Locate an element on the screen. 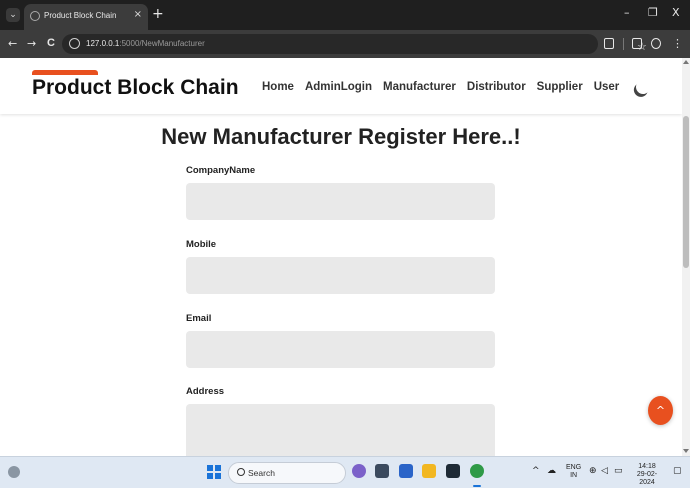 The height and width of the screenshot is (488, 690). browser-tab-bar: ⌄ Product Block Chain × + – ❐ X is located at coordinates (345, 15).